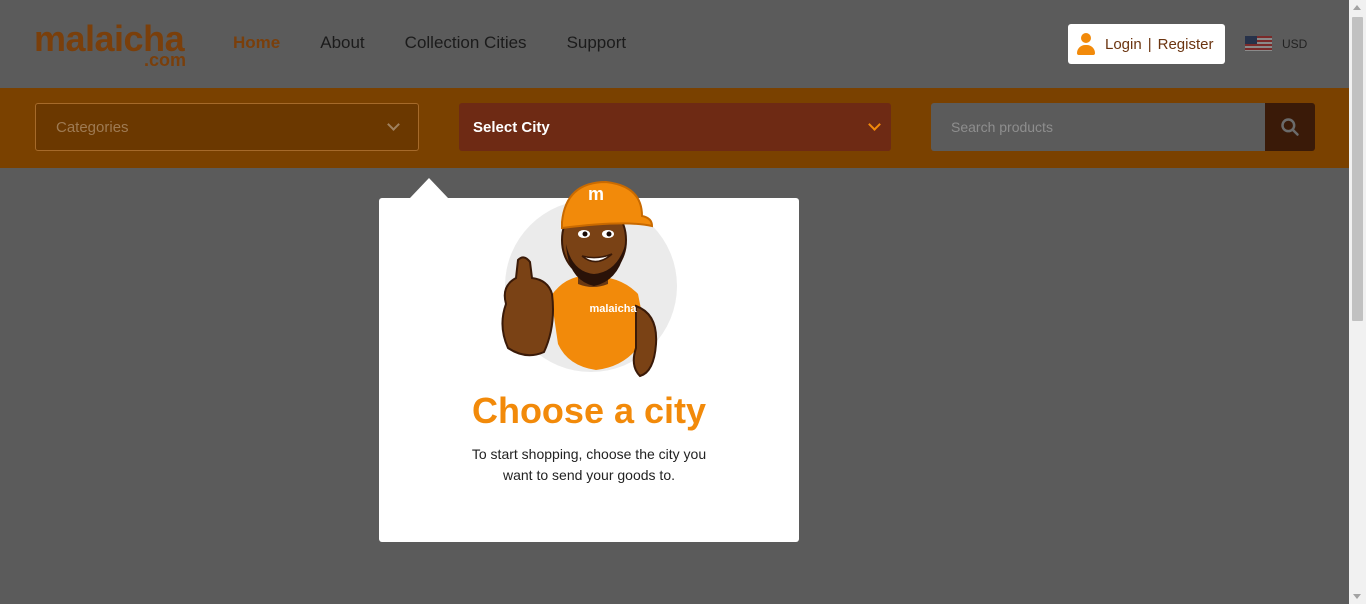 The image size is (1366, 604). I want to click on currency-code: USD, so click(1295, 43).